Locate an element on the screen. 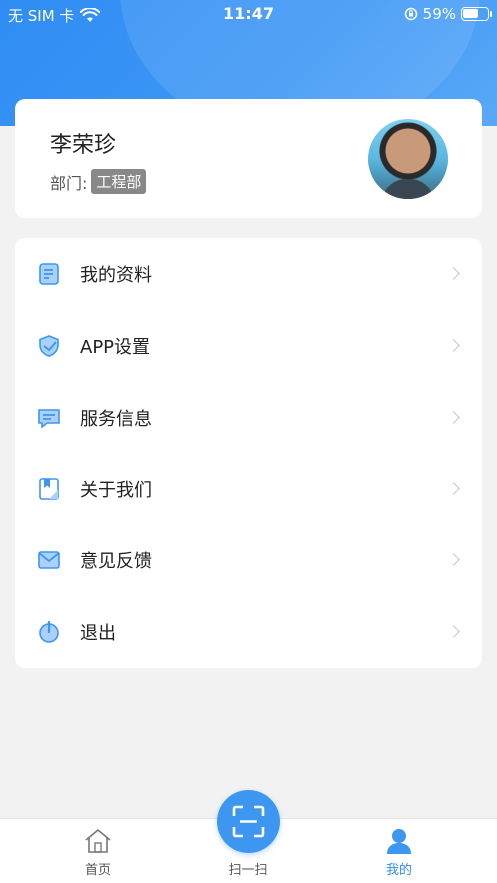 The width and height of the screenshot is (497, 883). tab-scan-label: 扫一扫 is located at coordinates (248, 870).